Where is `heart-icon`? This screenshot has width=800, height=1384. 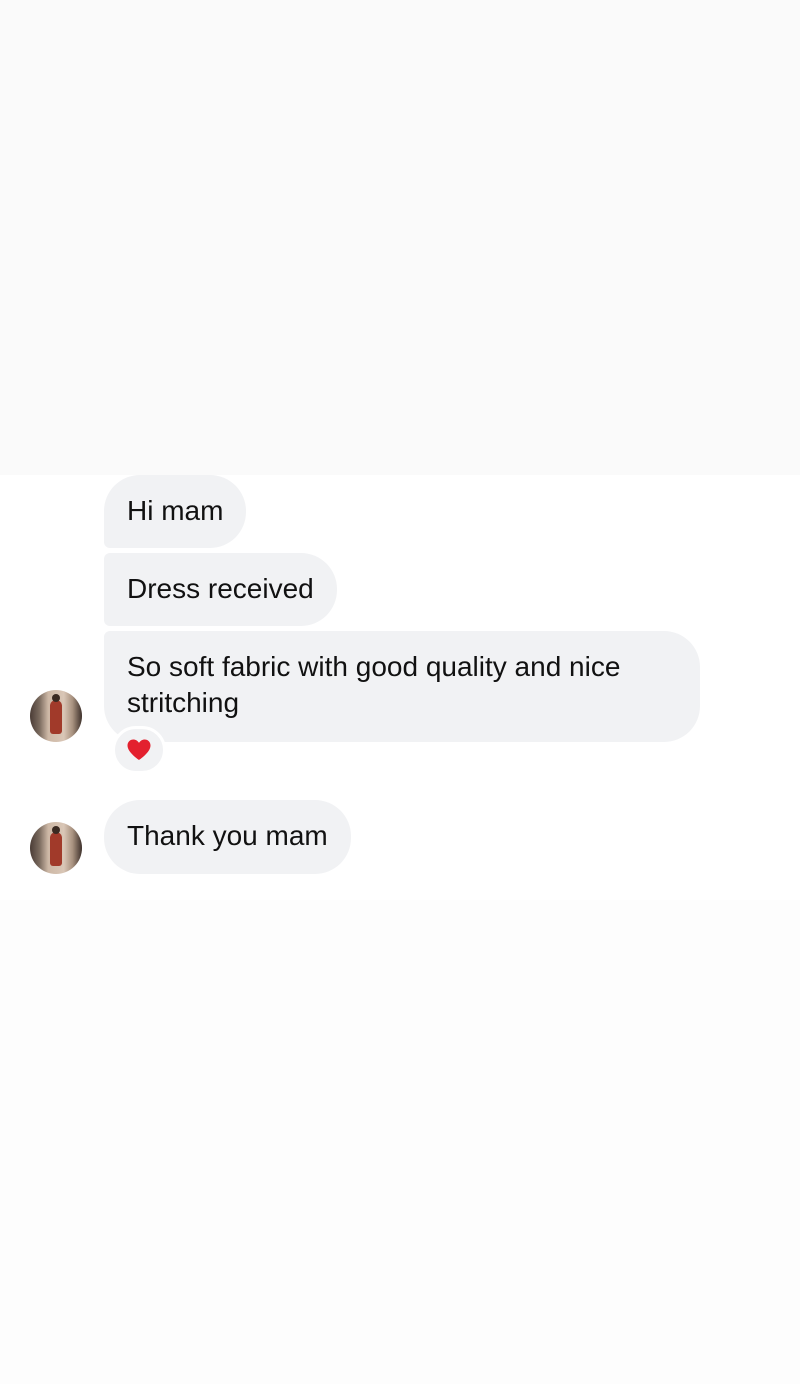
heart-icon is located at coordinates (139, 749).